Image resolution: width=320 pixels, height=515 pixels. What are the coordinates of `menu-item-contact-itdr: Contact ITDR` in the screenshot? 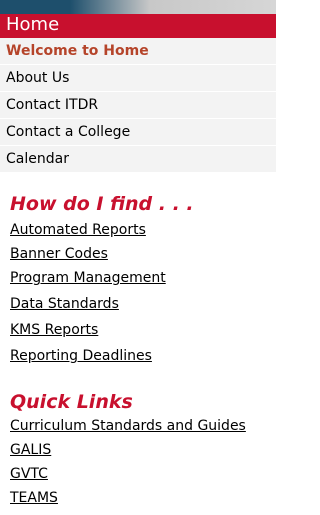 It's located at (138, 105).